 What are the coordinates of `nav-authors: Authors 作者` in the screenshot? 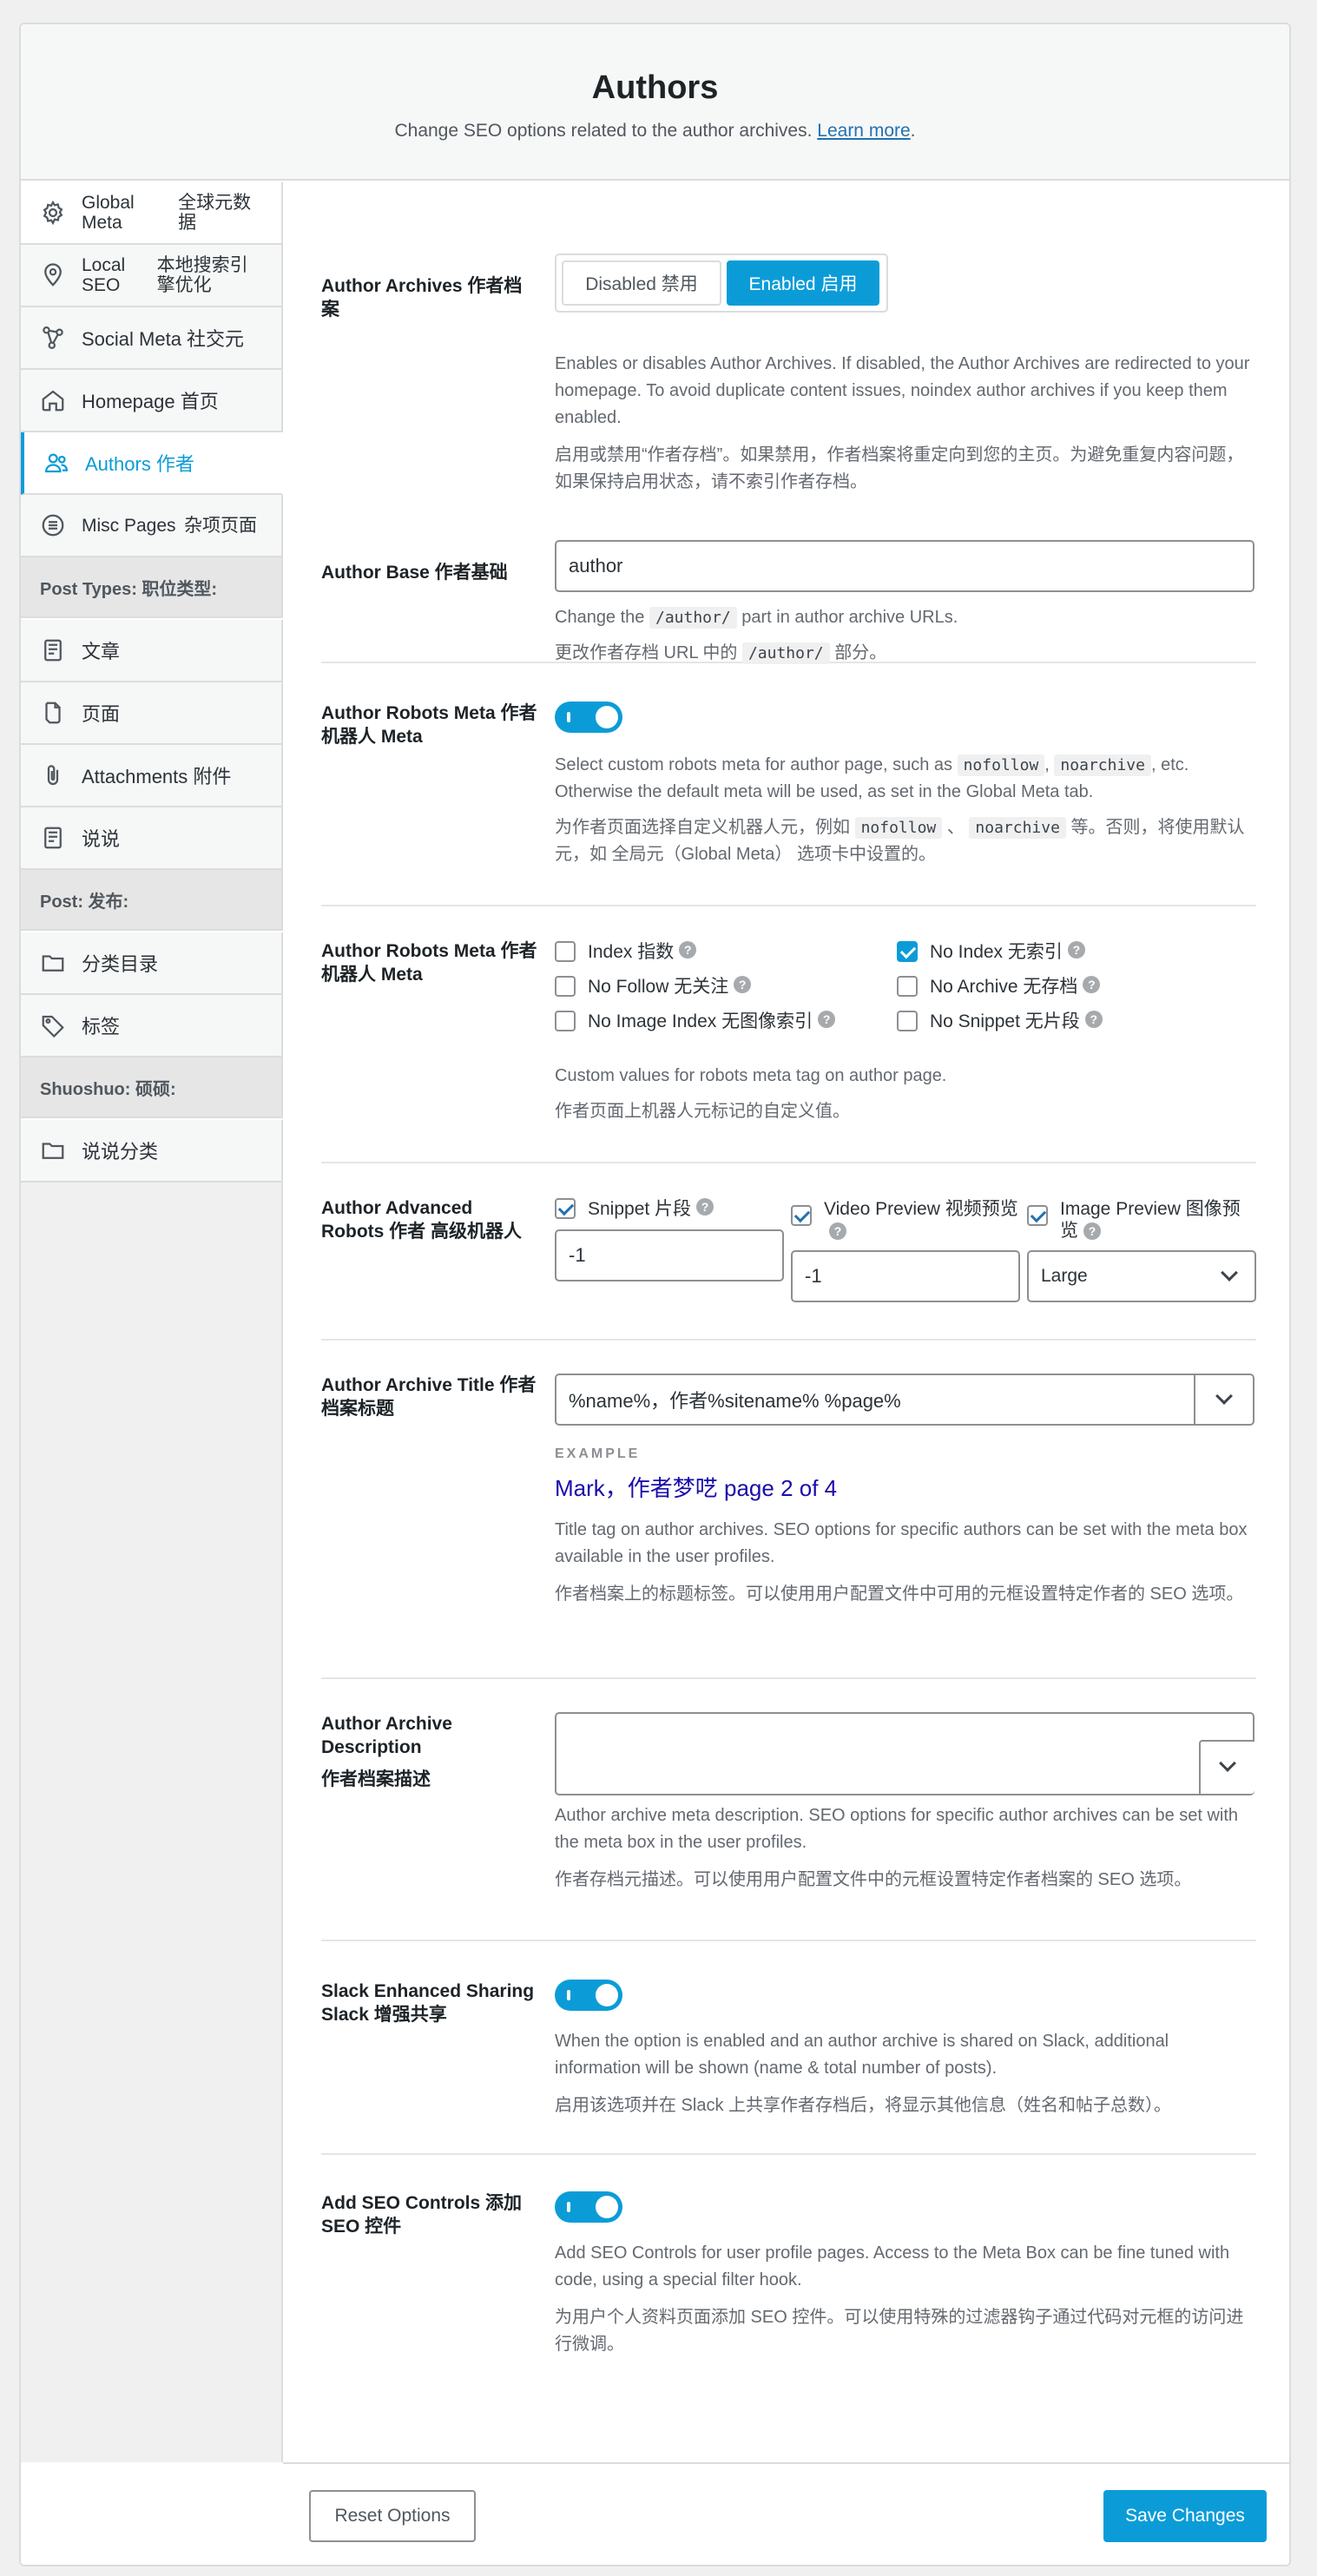 It's located at (152, 463).